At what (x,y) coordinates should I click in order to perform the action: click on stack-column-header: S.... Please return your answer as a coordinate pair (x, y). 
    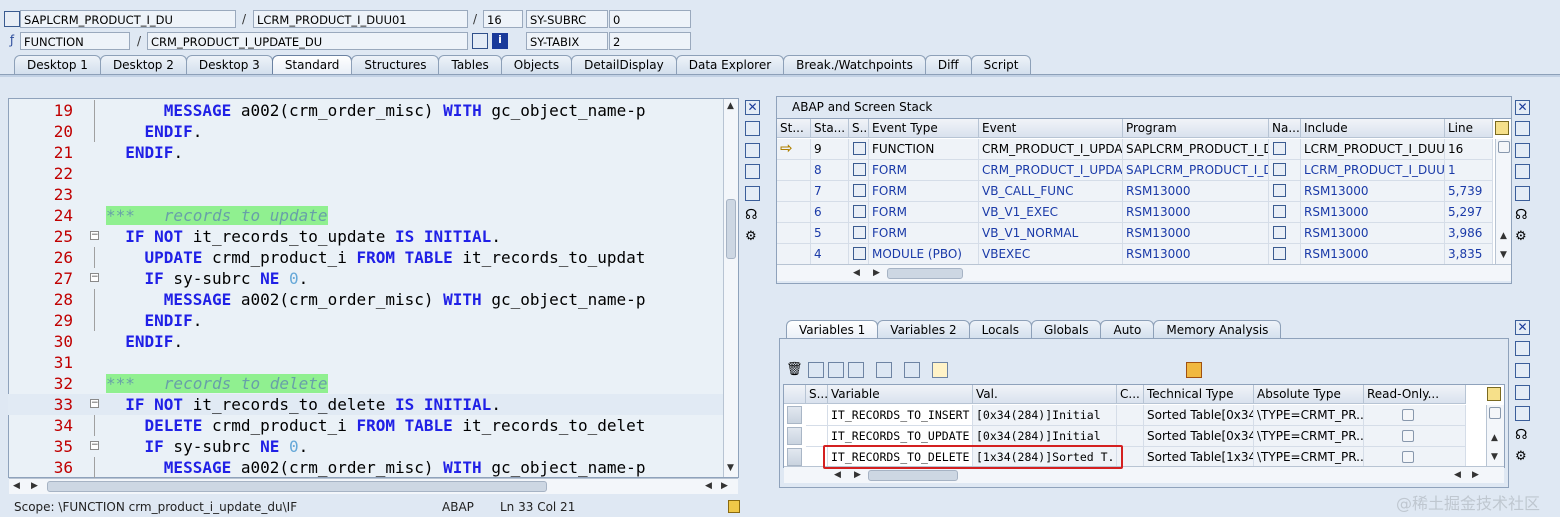
    Looking at the image, I should click on (859, 128).